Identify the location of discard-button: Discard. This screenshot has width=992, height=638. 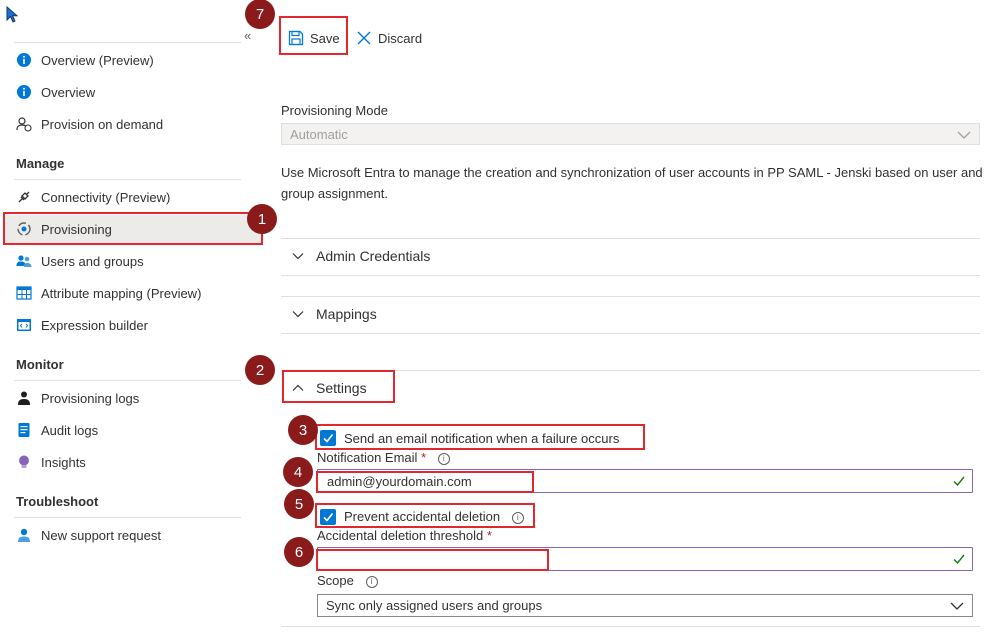
(389, 38).